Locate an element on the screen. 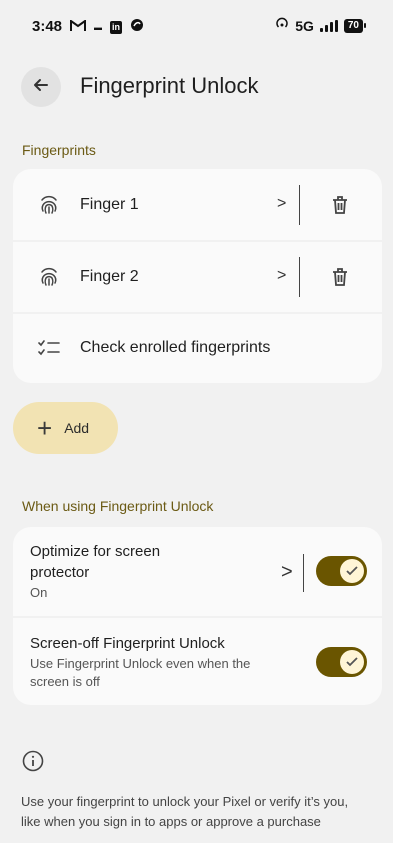 The image size is (393, 843). screen-protector-toggle is located at coordinates (341, 571).